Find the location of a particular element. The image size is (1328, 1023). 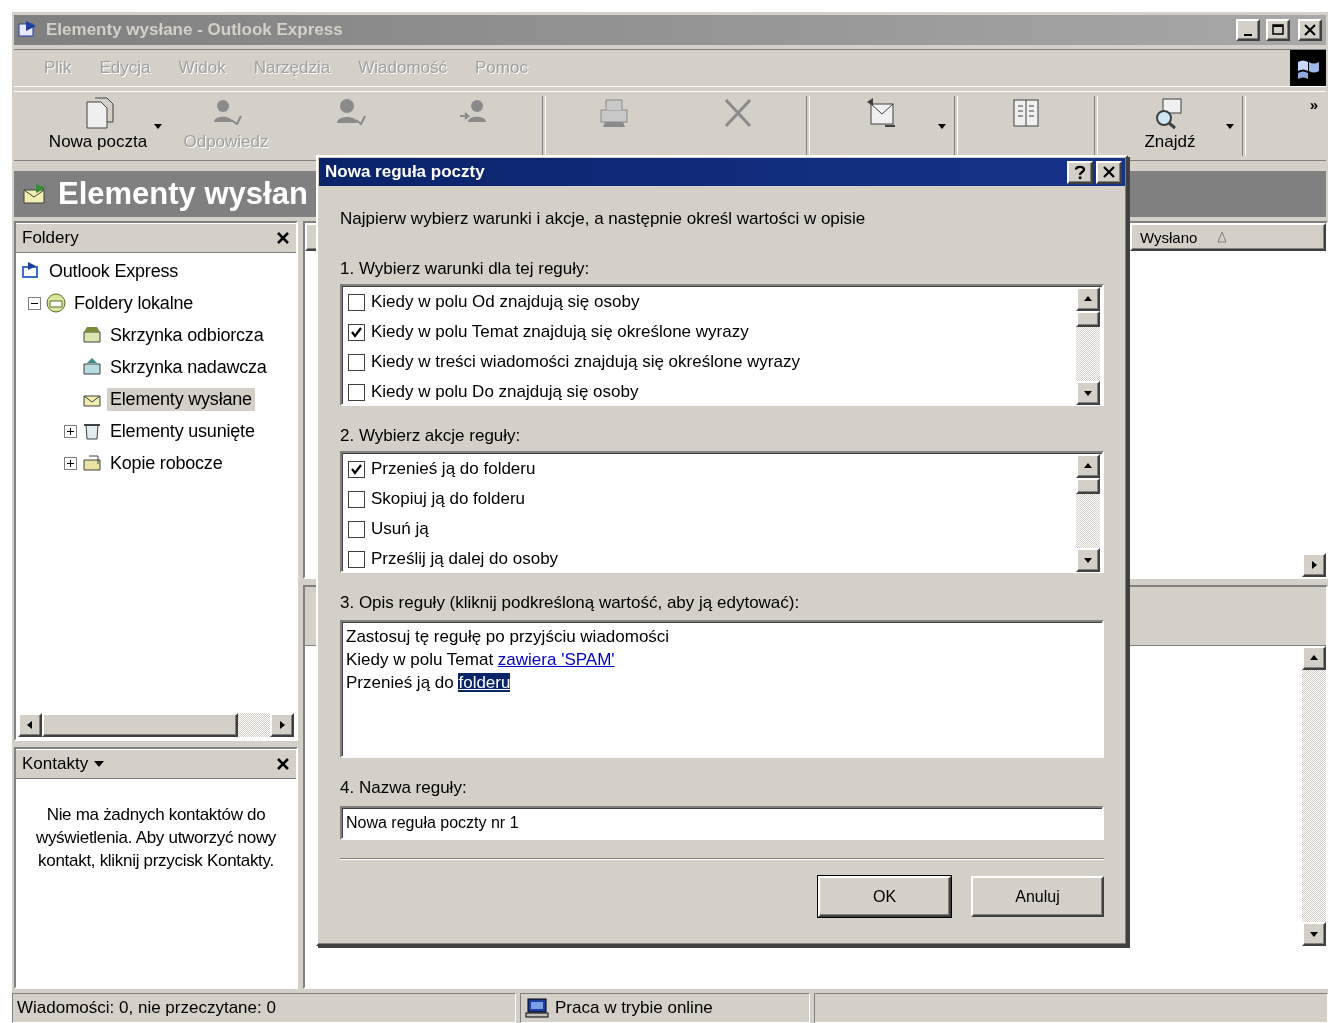

link: folderu is located at coordinates (484, 682).